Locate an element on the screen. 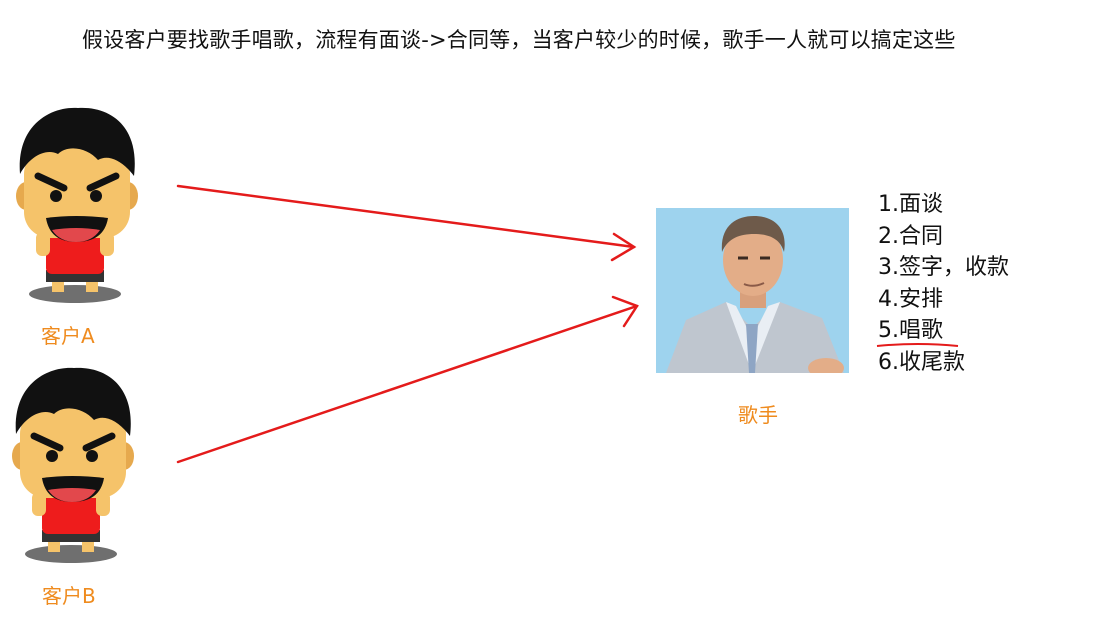 This screenshot has height=617, width=1095. step-5-underline is located at coordinates (917, 345).